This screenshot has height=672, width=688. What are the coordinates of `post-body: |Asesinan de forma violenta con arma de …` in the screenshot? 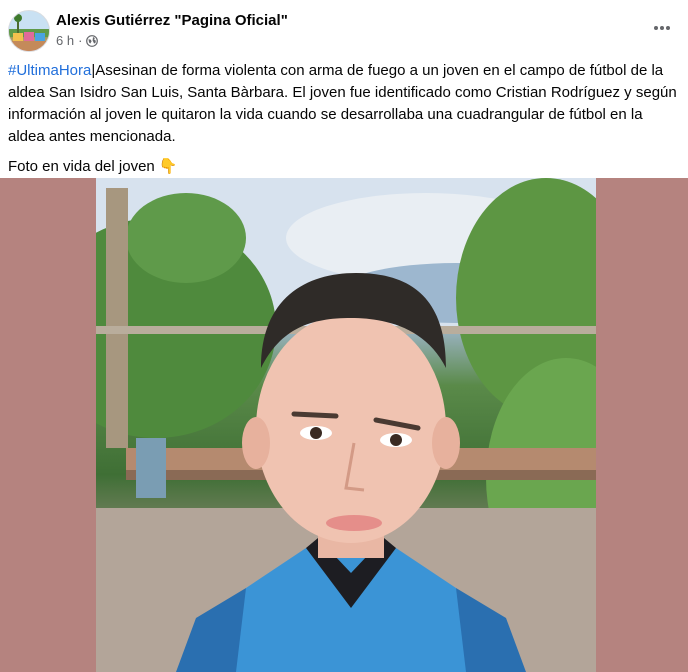 It's located at (342, 103).